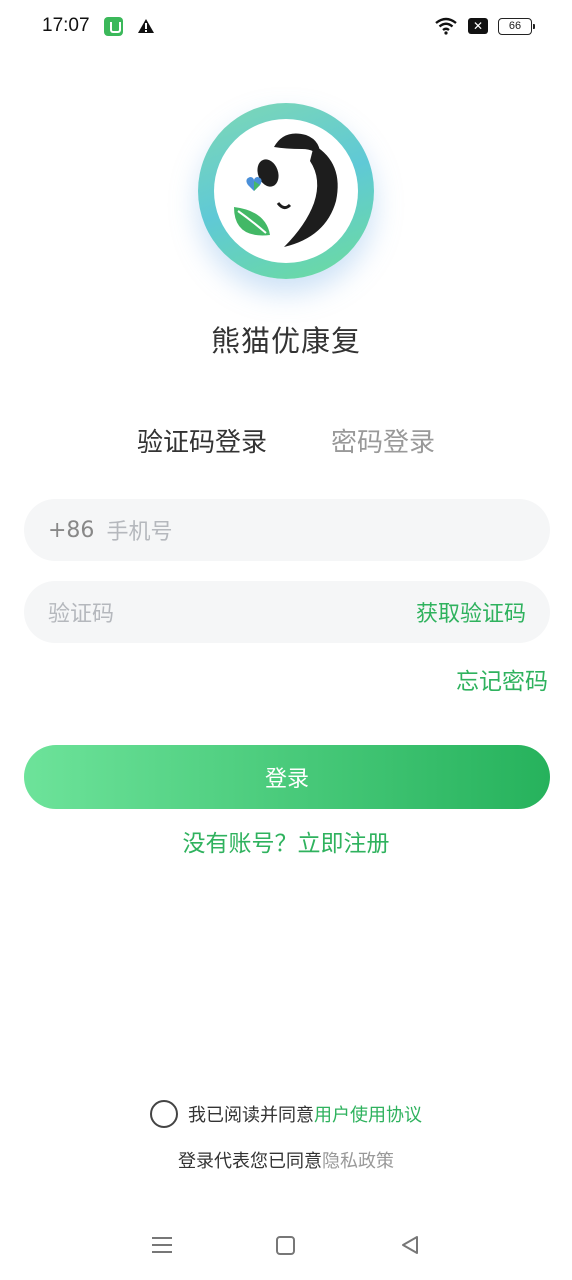  I want to click on get-code-button: 获取验证码, so click(471, 612).